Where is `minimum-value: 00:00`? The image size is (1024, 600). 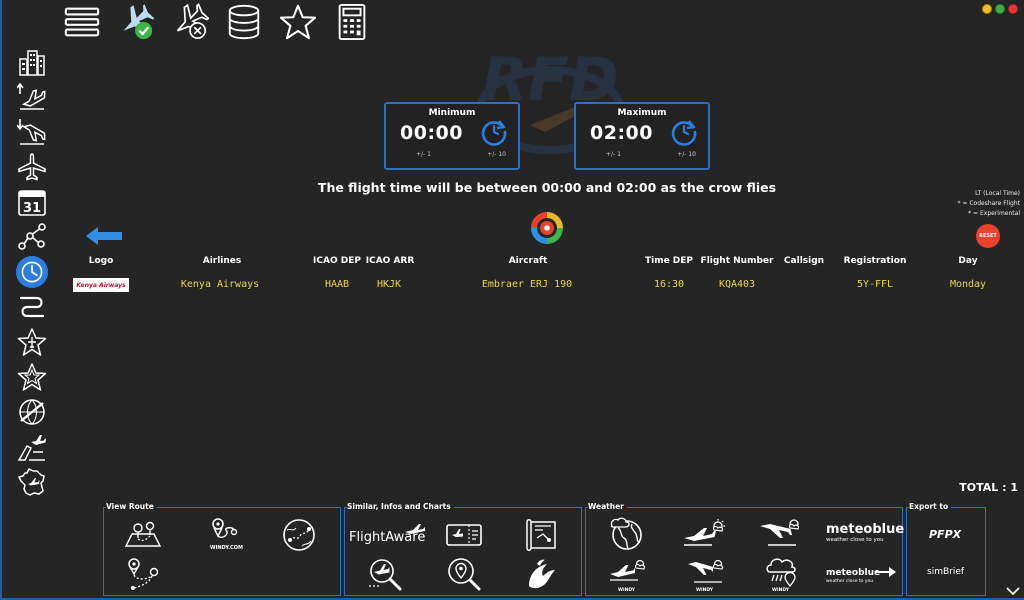 minimum-value: 00:00 is located at coordinates (431, 133).